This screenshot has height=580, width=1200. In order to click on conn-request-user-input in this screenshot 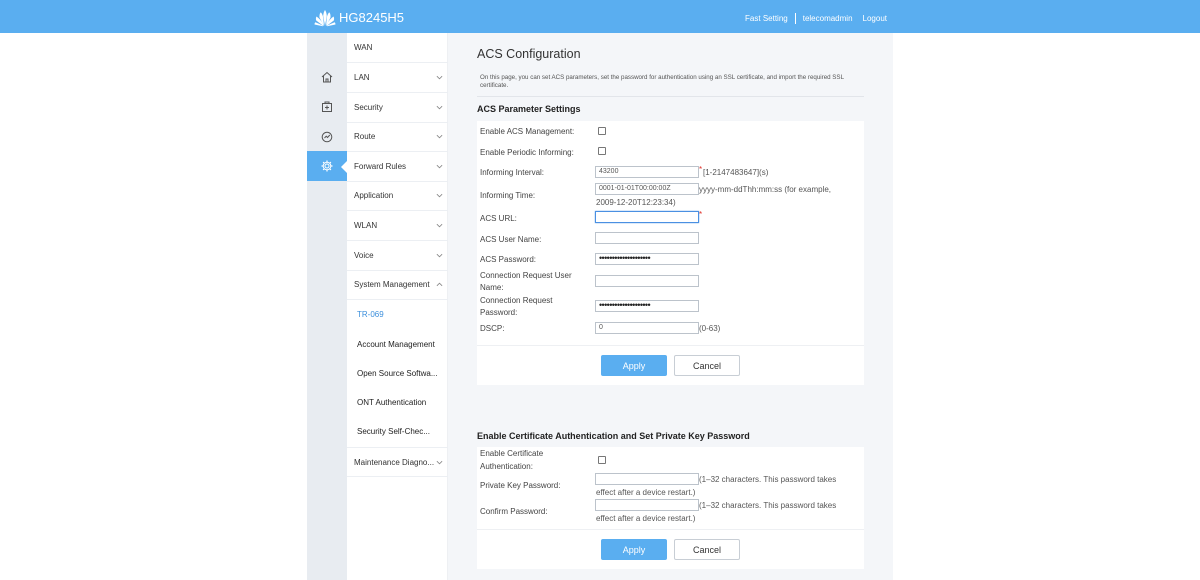, I will do `click(647, 281)`.